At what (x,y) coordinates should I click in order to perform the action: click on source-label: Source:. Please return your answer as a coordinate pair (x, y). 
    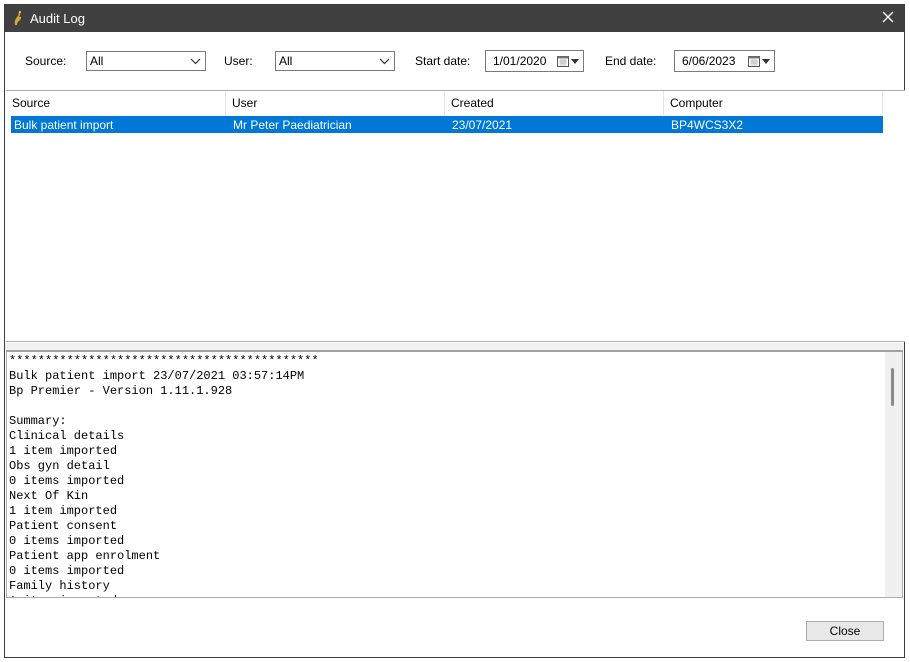
    Looking at the image, I should click on (46, 61).